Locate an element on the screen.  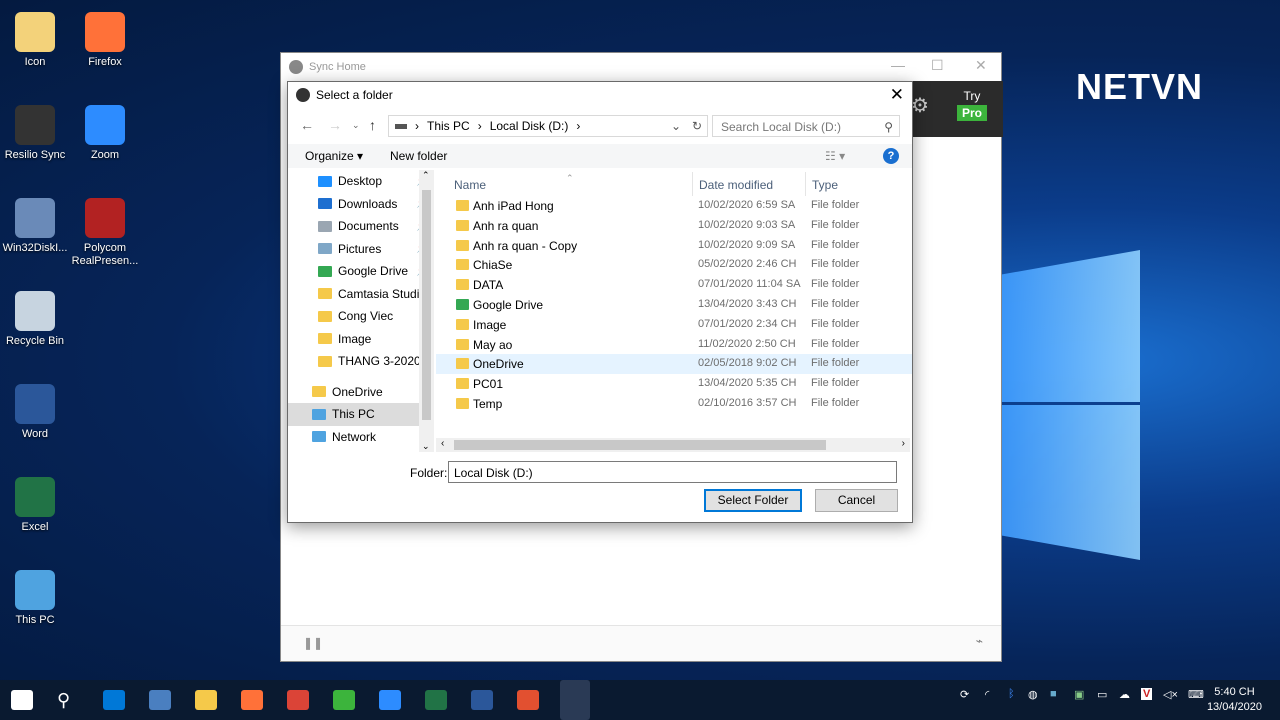
desktop-icon: Word is located at coordinates (35, 412).